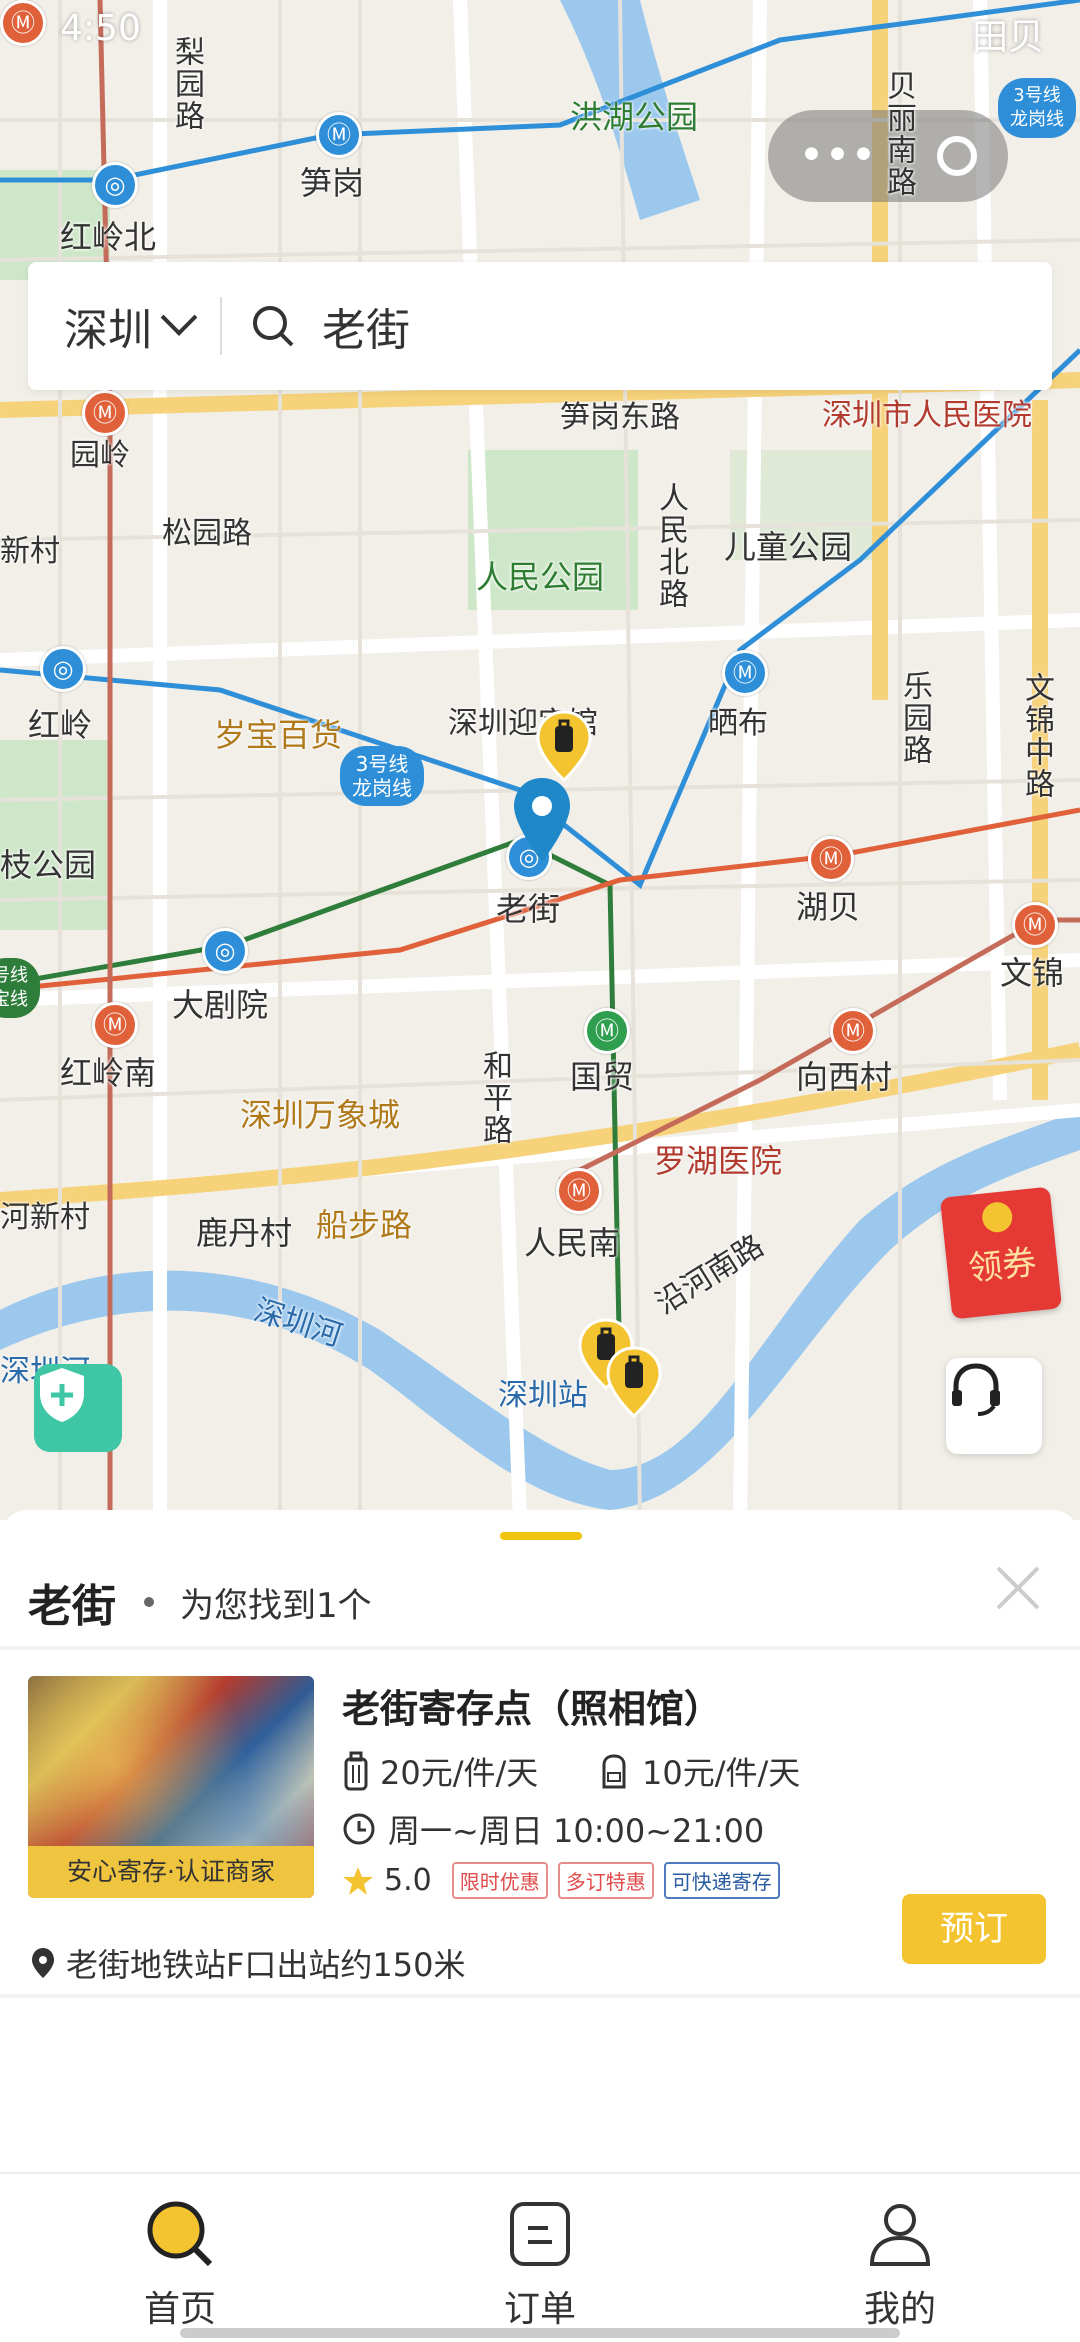 The height and width of the screenshot is (2342, 1080). Describe the element at coordinates (100, 28) in the screenshot. I see `status-time: 4:50` at that location.